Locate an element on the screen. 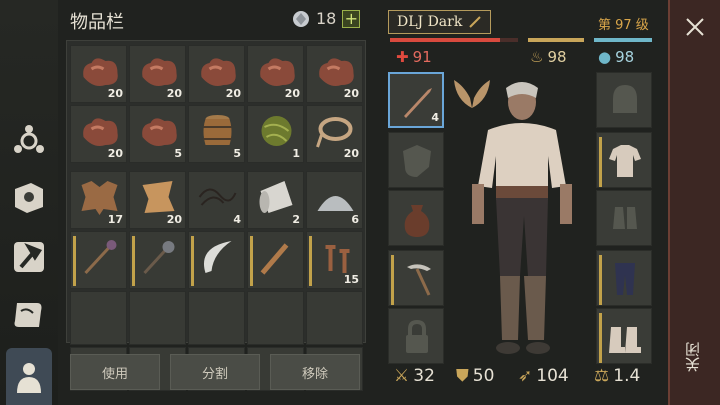 The width and height of the screenshot is (720, 405). health-stat: ✚ 91 is located at coordinates (414, 57).